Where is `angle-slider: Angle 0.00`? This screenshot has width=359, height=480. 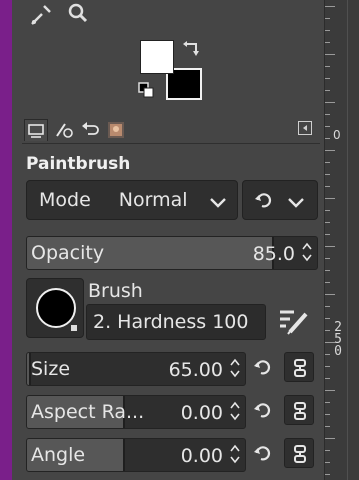
angle-slider: Angle 0.00 is located at coordinates (136, 455).